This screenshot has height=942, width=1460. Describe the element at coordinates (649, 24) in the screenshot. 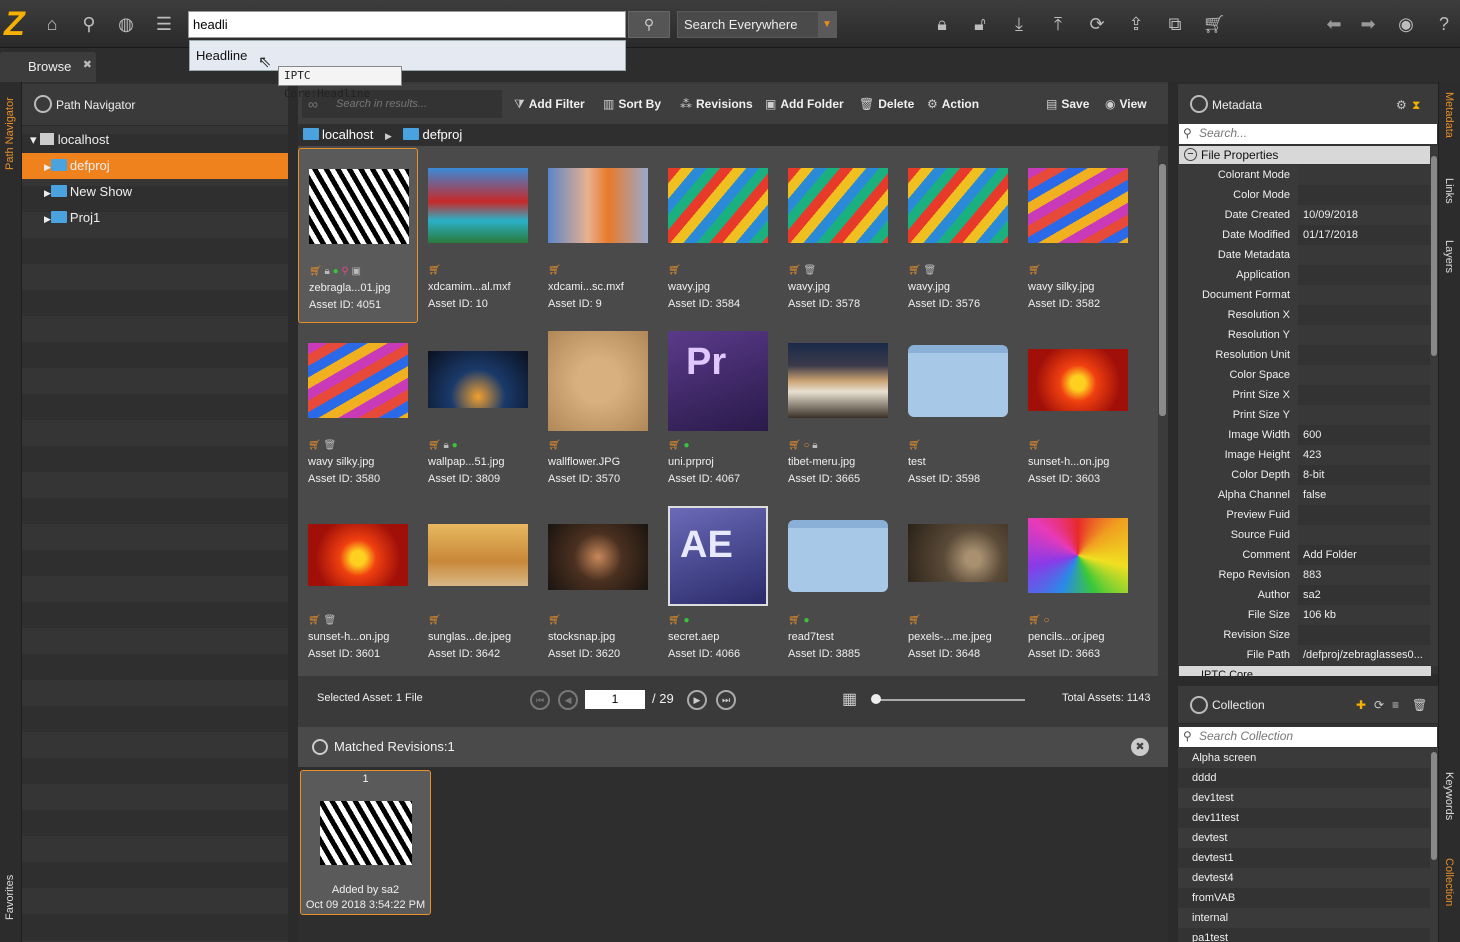

I see `search-submit-button: ⚲` at that location.